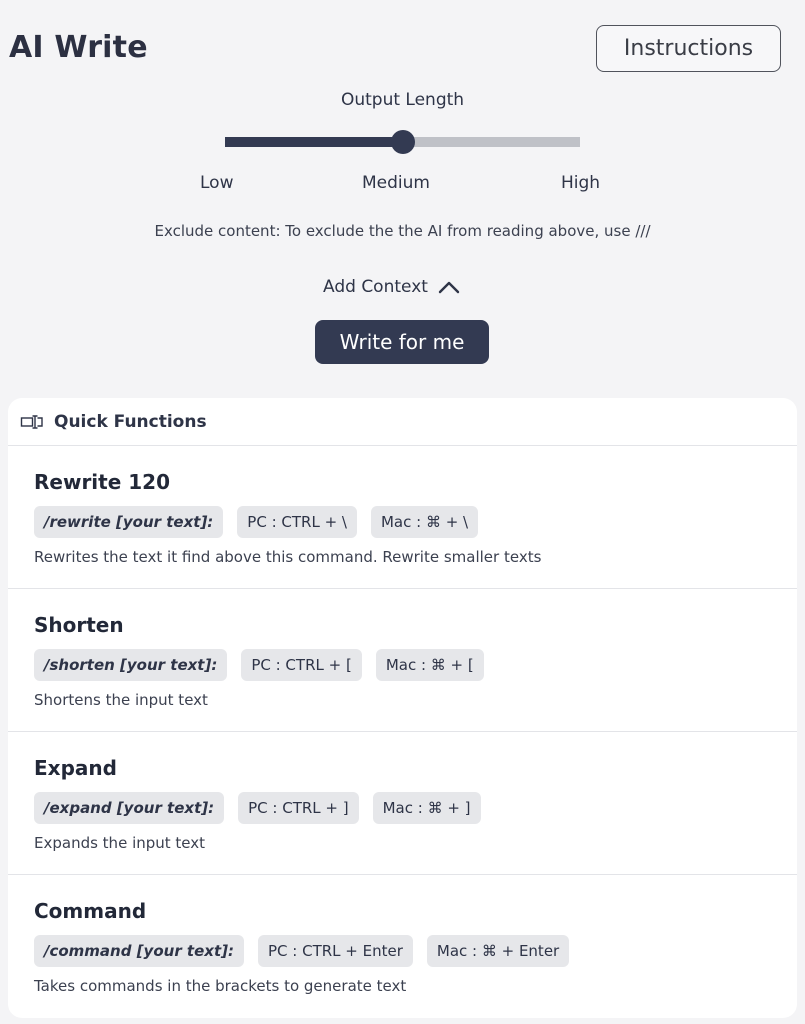 The width and height of the screenshot is (805, 1024). Describe the element at coordinates (688, 48) in the screenshot. I see `instructions-button: Instructions` at that location.